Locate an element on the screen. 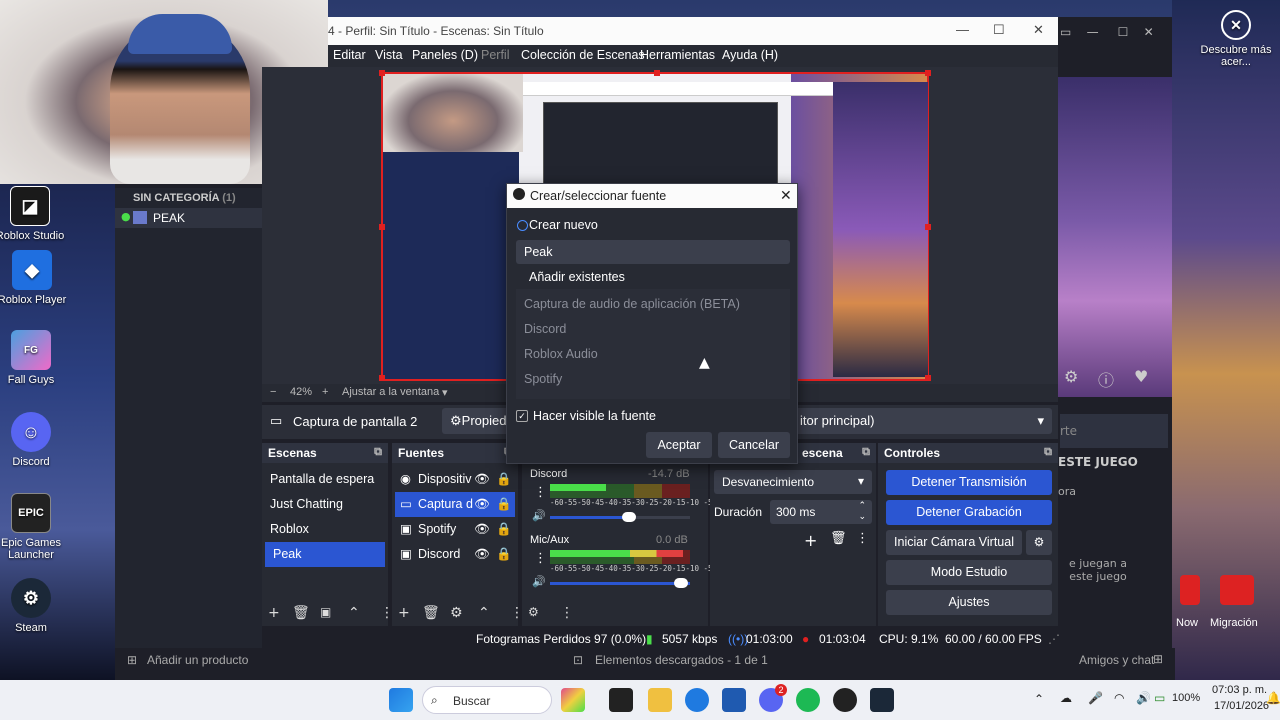  desktop-icon-fall-guys: FG Fall Guys is located at coordinates (35, 358).